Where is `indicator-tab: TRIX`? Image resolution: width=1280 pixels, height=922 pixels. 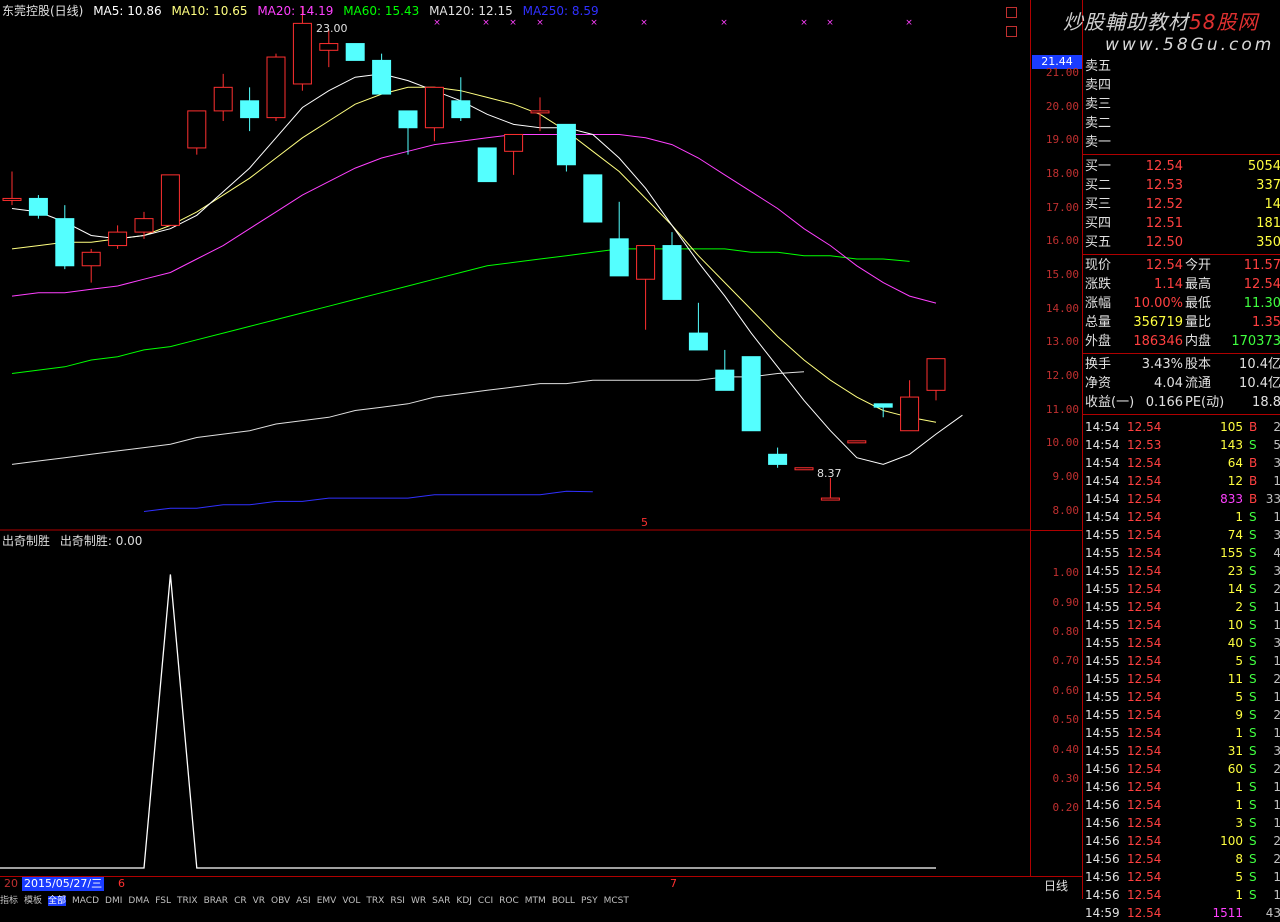 indicator-tab: TRIX is located at coordinates (187, 901).